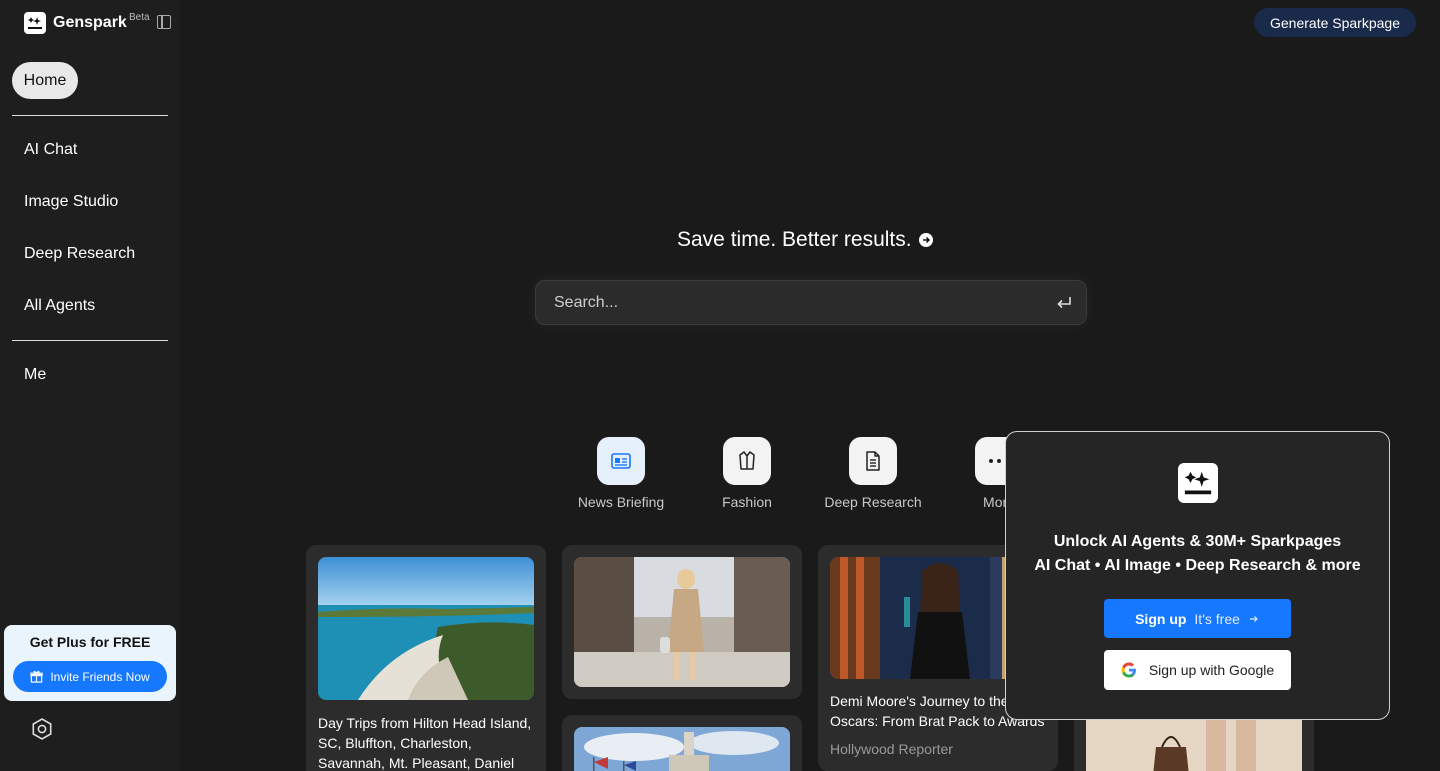  What do you see at coordinates (799, 302) in the screenshot?
I see `search-input` at bounding box center [799, 302].